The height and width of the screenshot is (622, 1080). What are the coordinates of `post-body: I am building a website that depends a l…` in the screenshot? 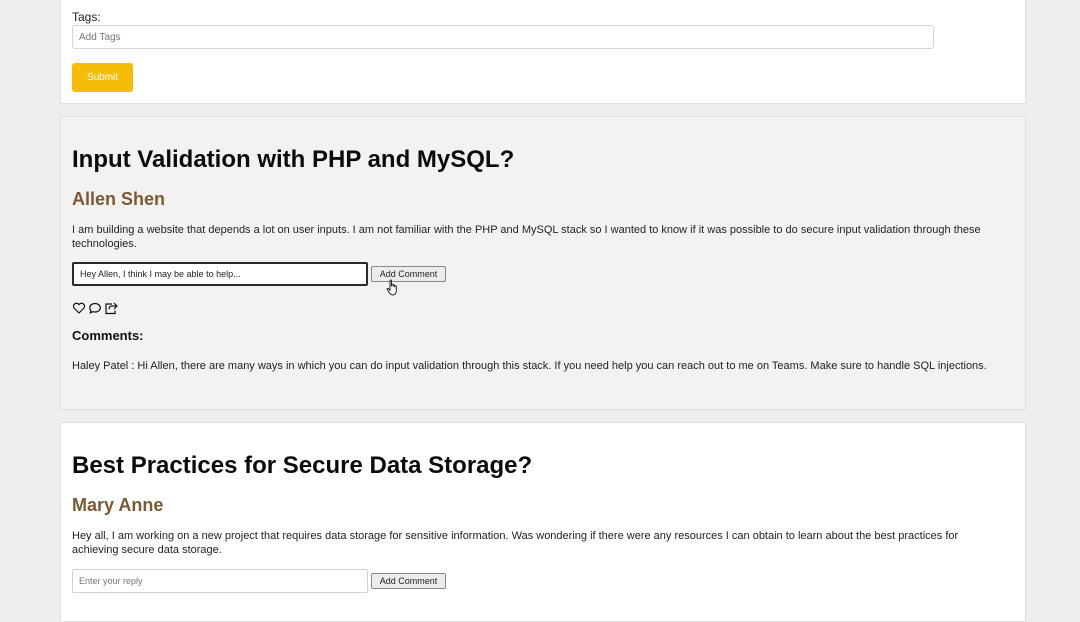 It's located at (526, 237).